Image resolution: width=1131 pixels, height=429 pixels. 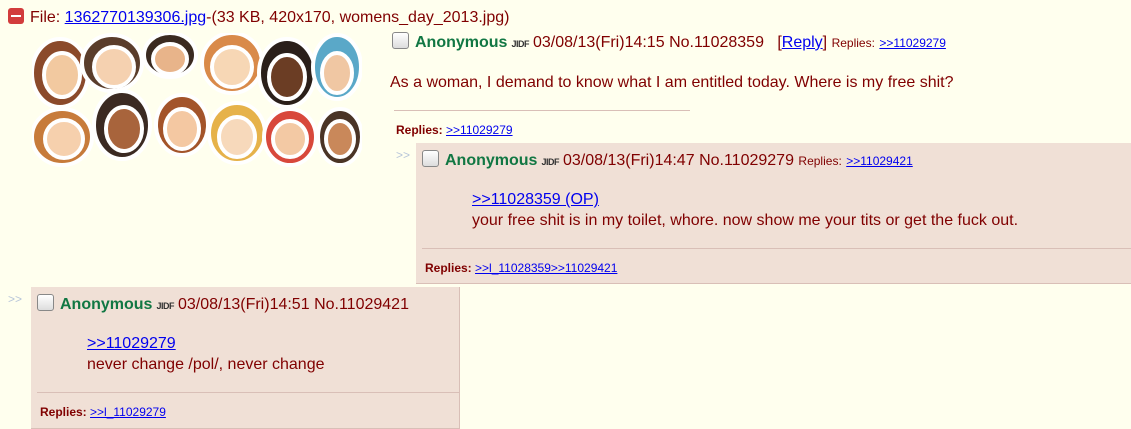 What do you see at coordinates (520, 44) in the screenshot?
I see `op-flag-badge: JIDF` at bounding box center [520, 44].